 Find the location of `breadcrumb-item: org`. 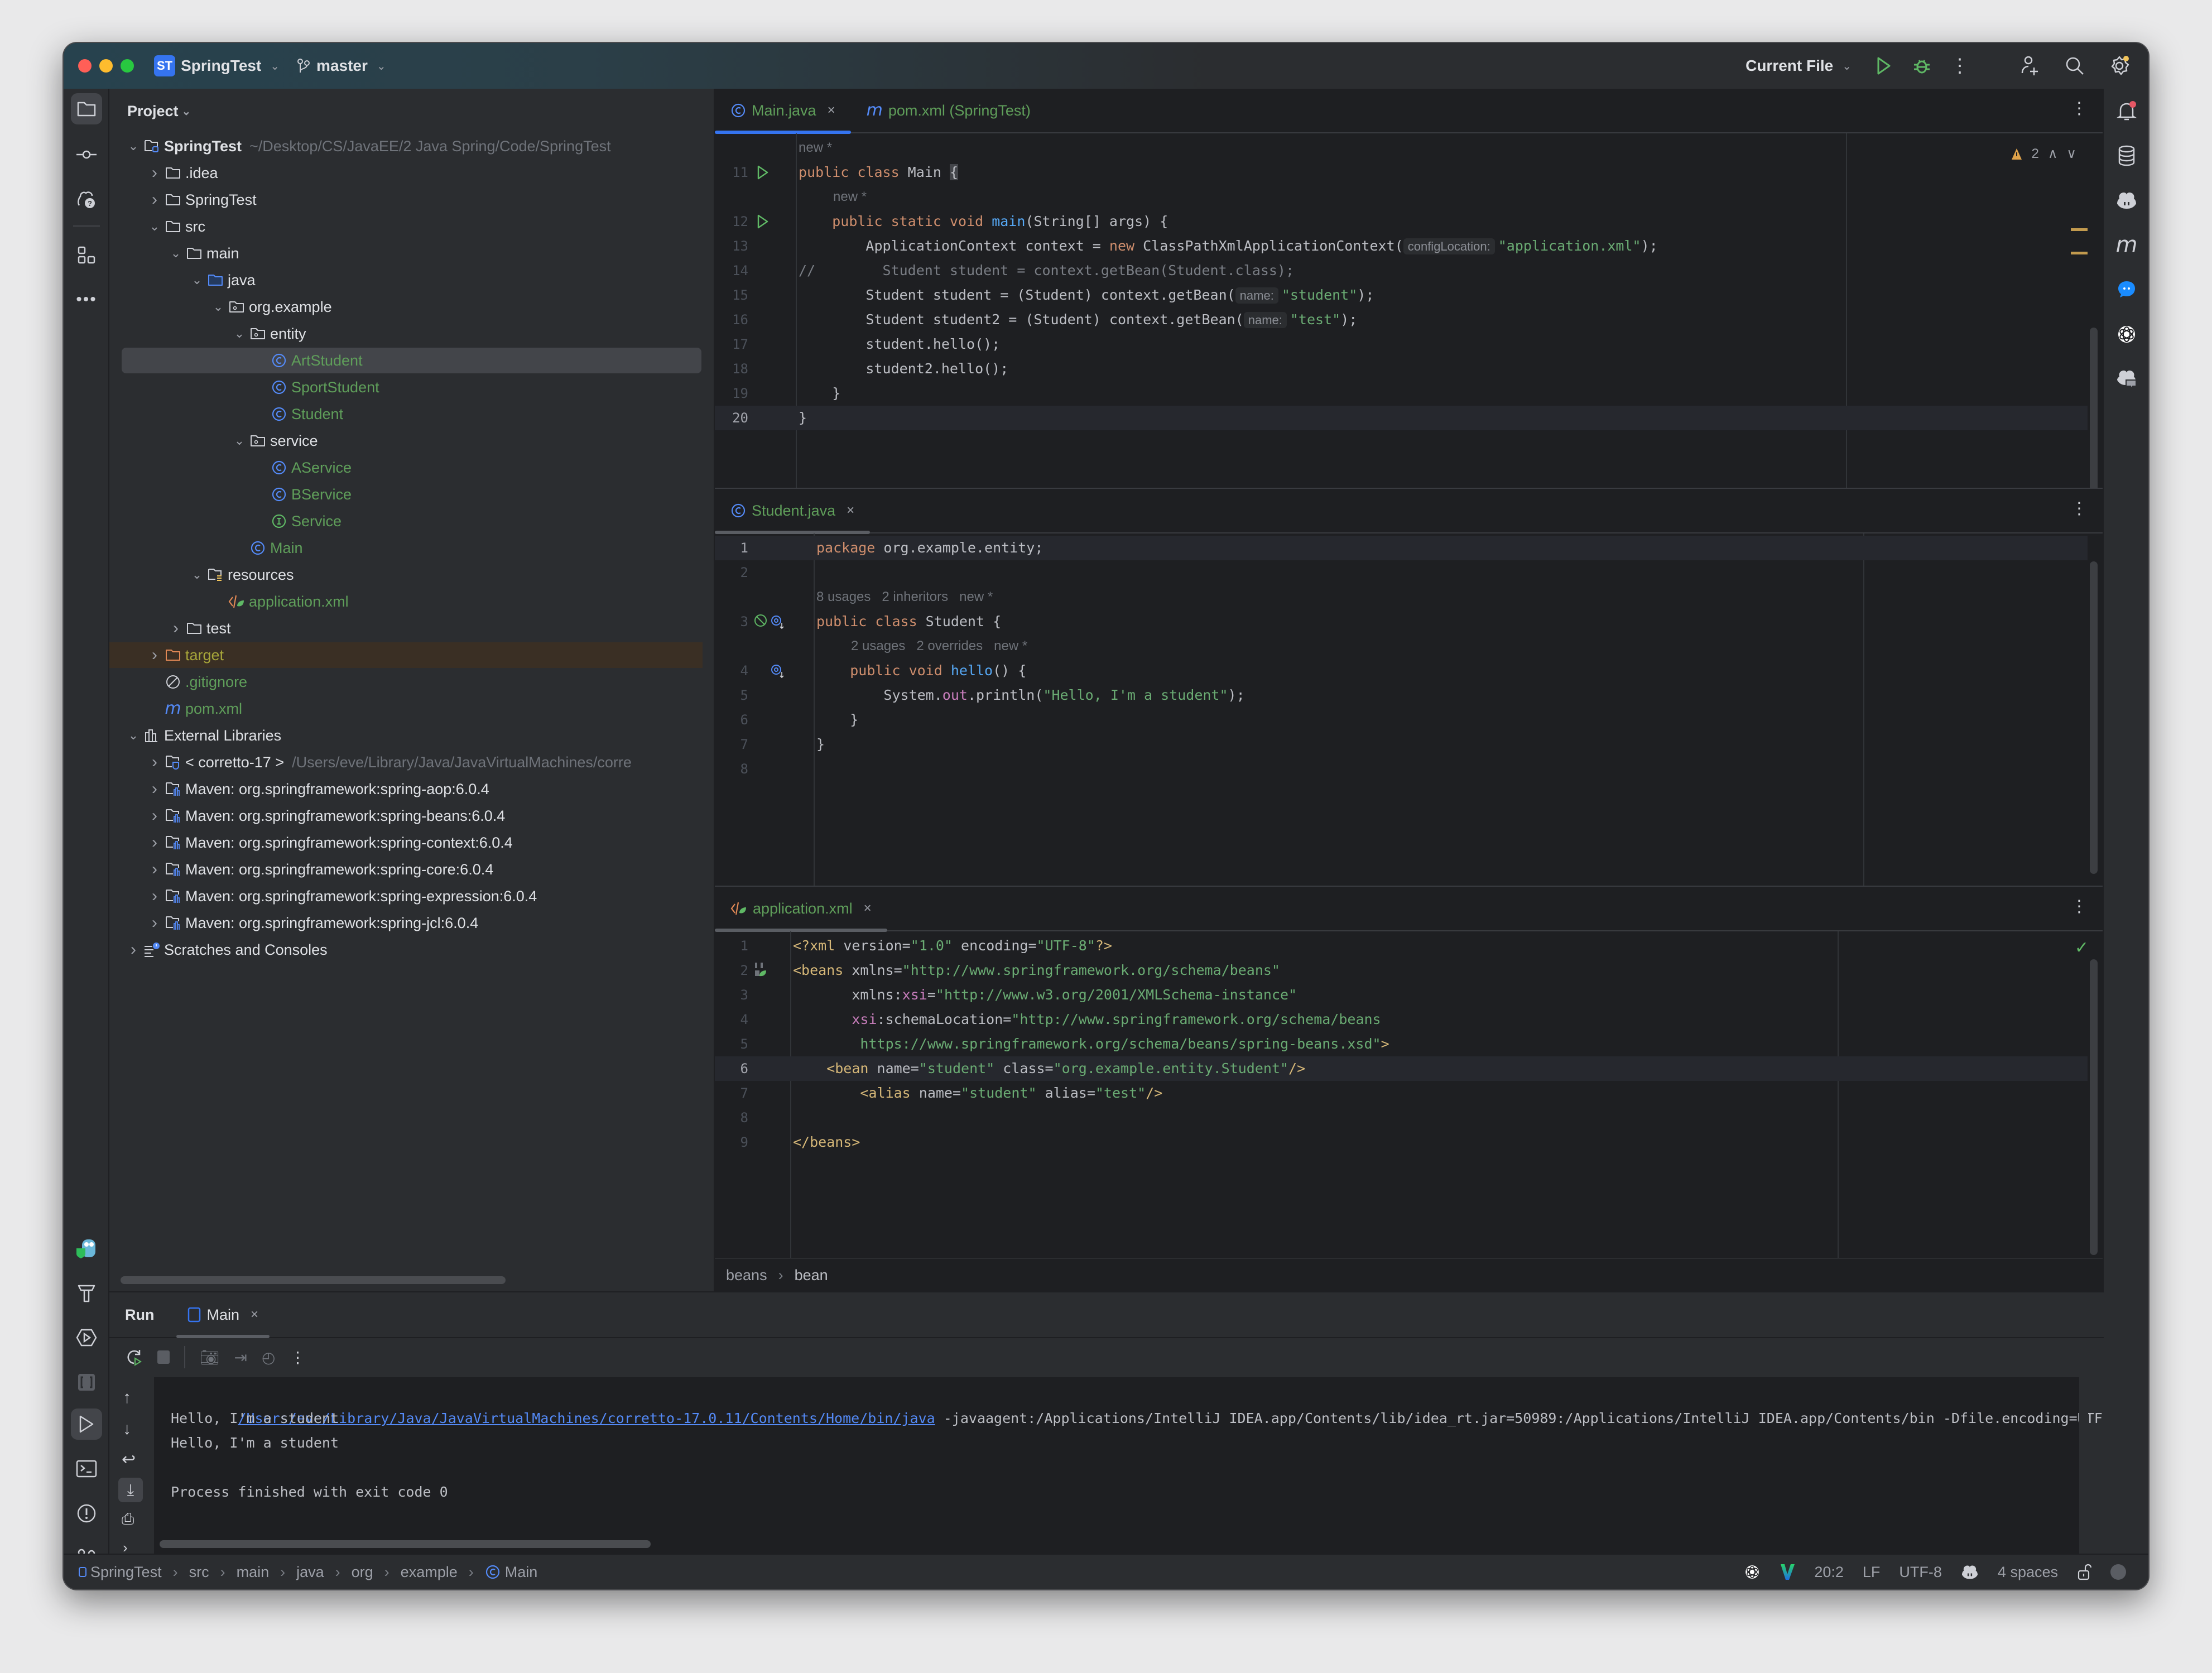

breadcrumb-item: org is located at coordinates (363, 1572).